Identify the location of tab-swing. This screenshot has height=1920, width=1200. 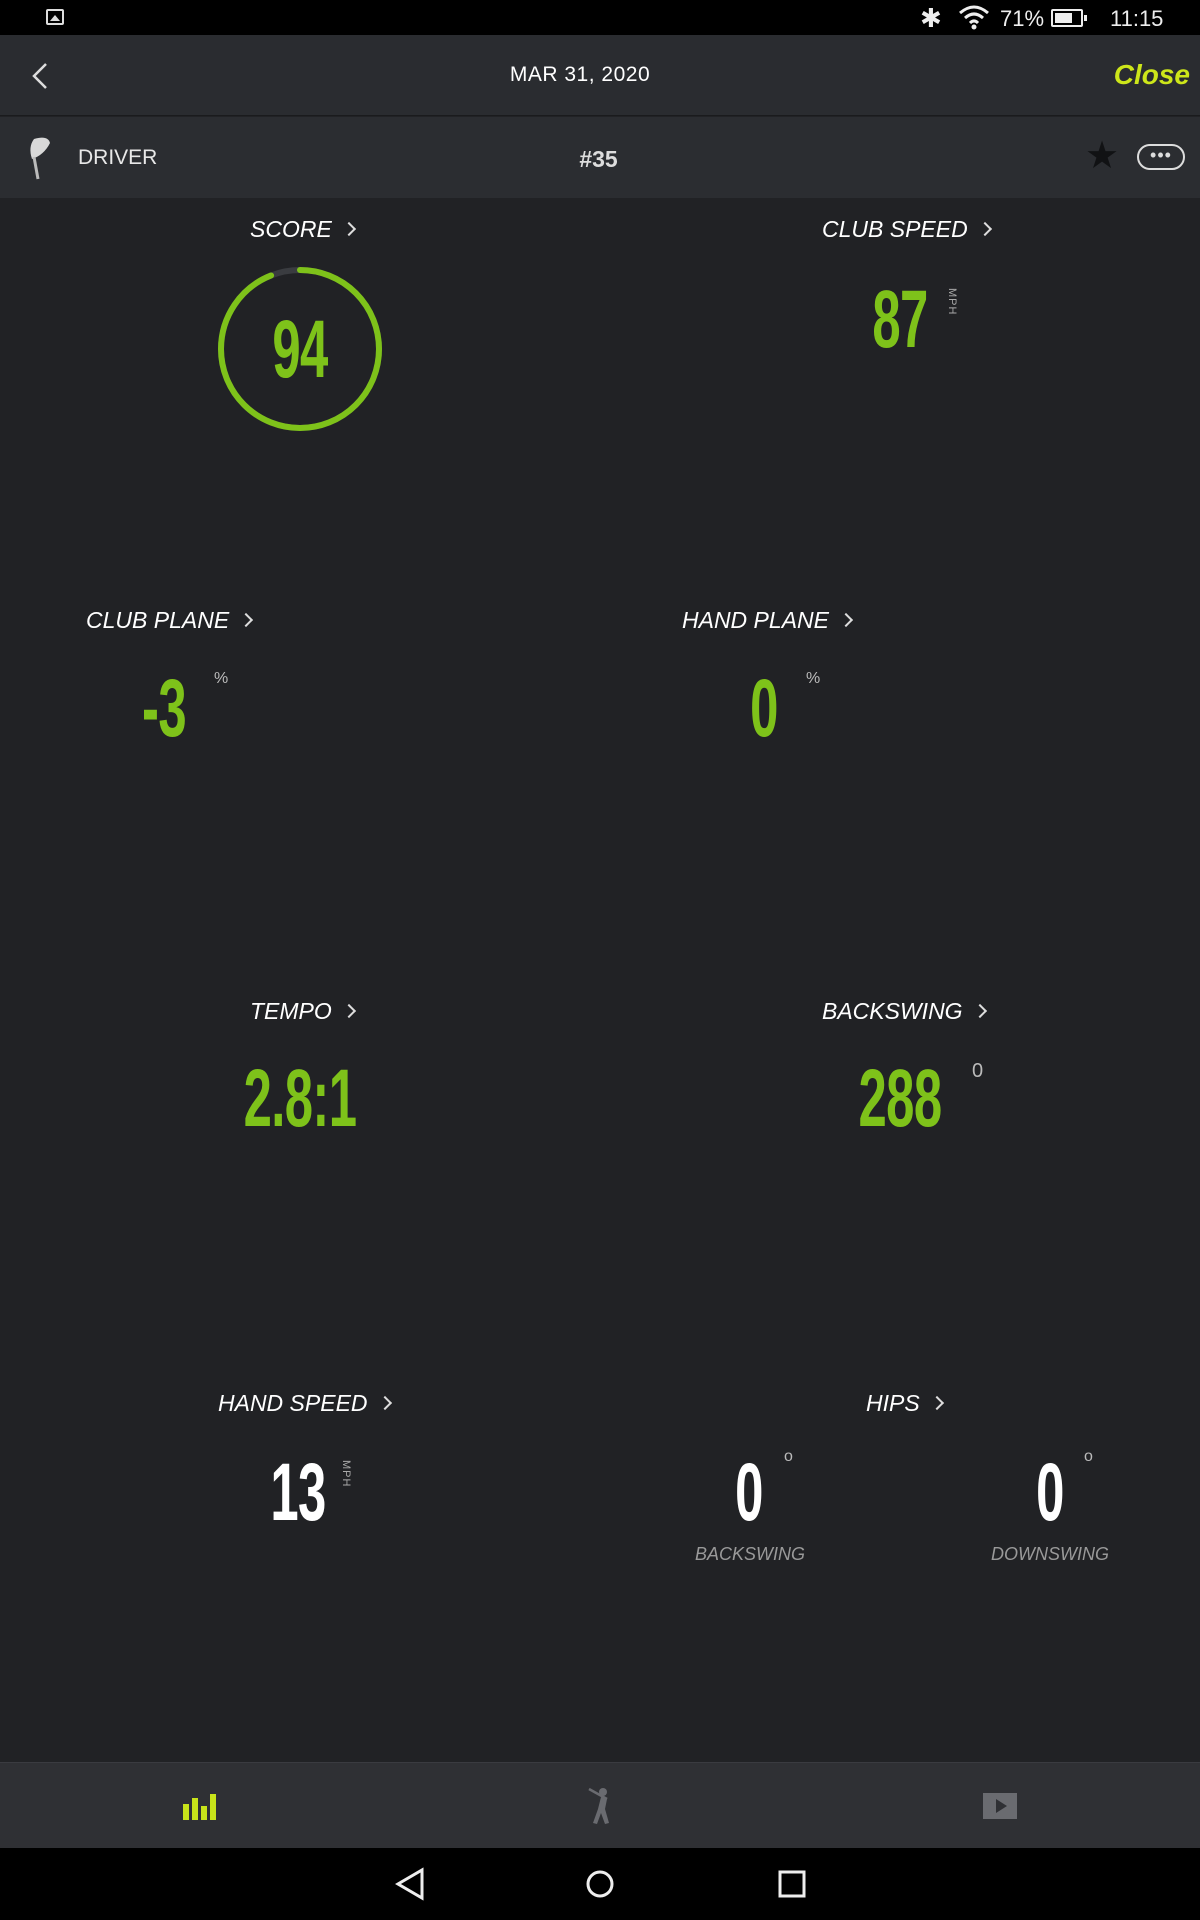
(600, 1806).